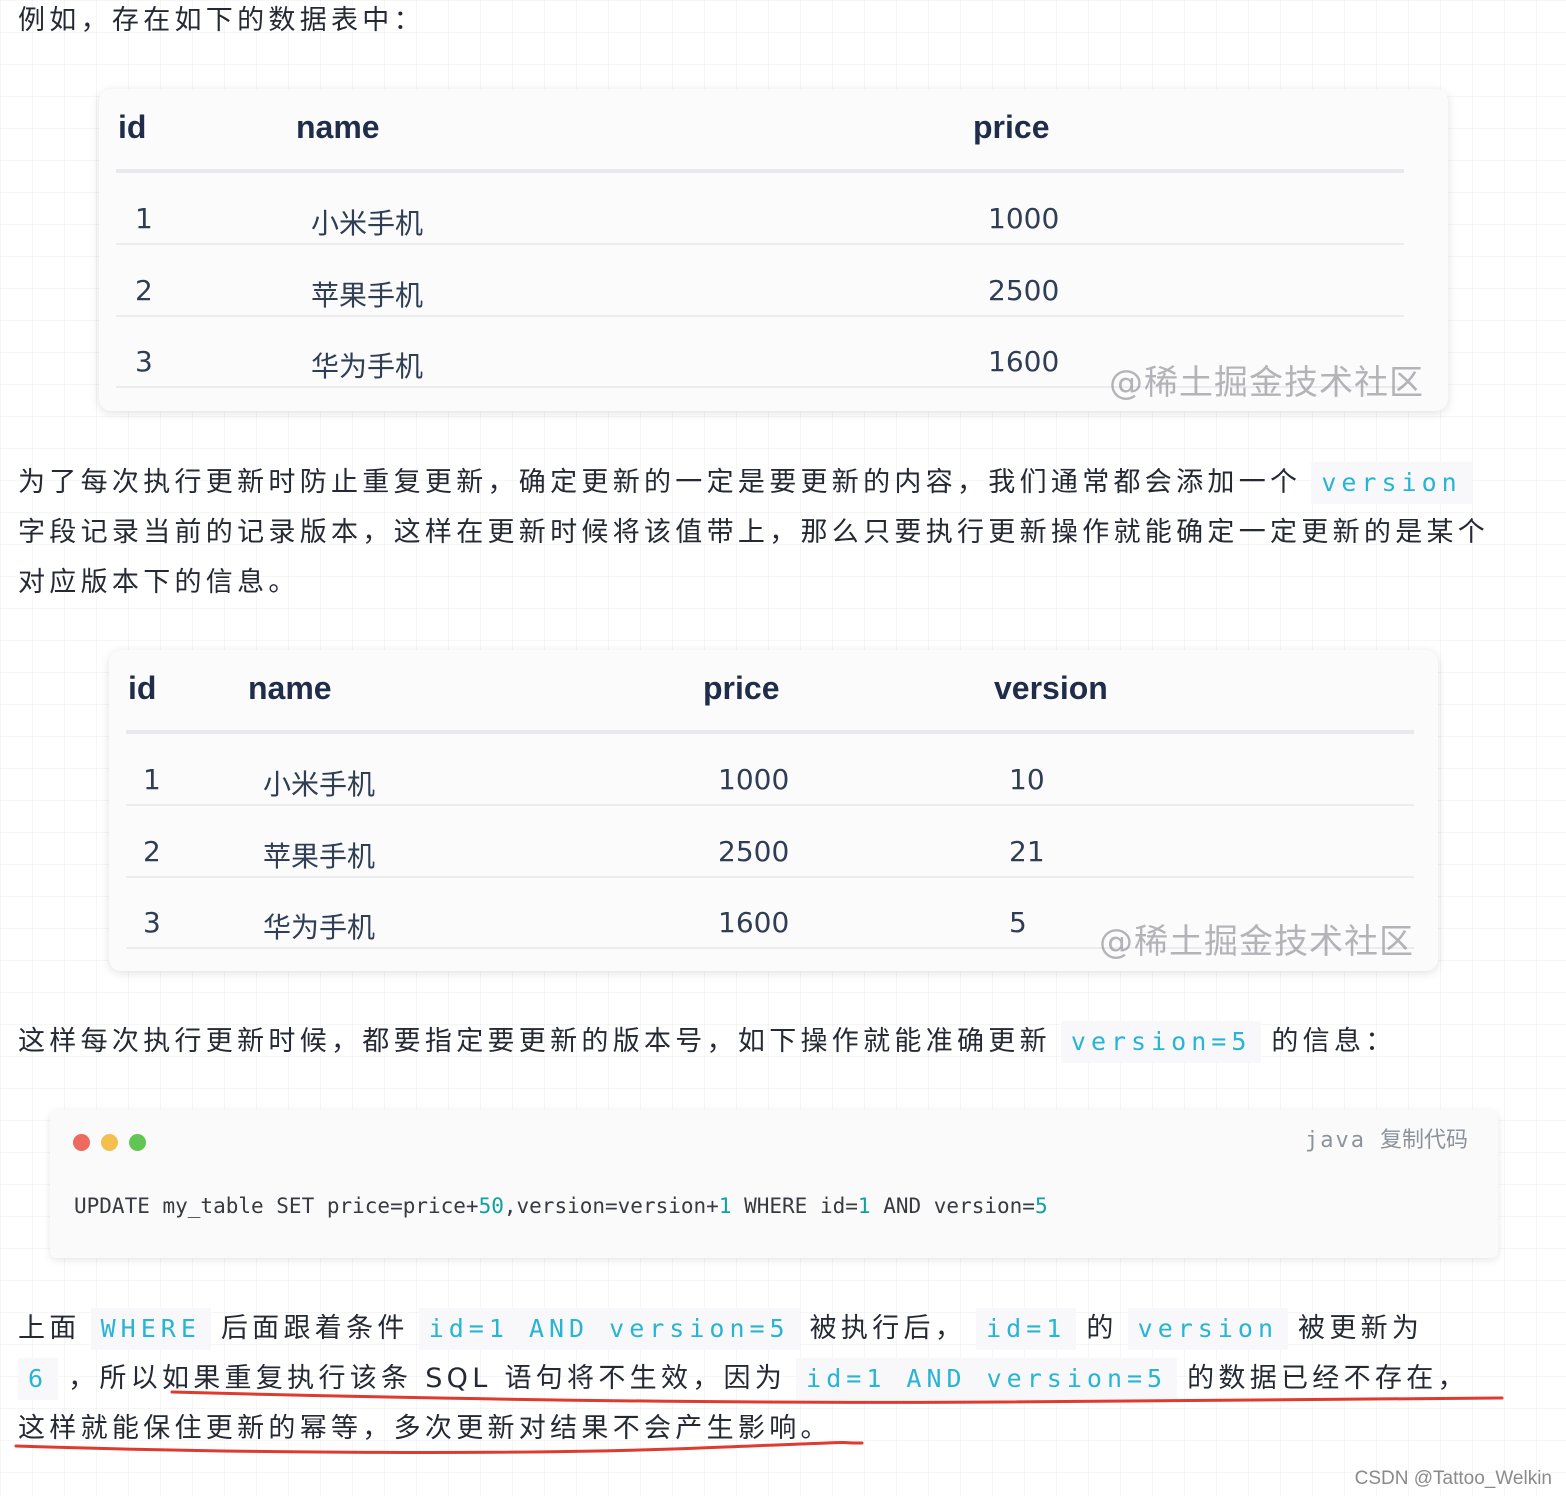 The image size is (1566, 1496). I want to click on table1-cell-name: 华为手机, so click(367, 366).